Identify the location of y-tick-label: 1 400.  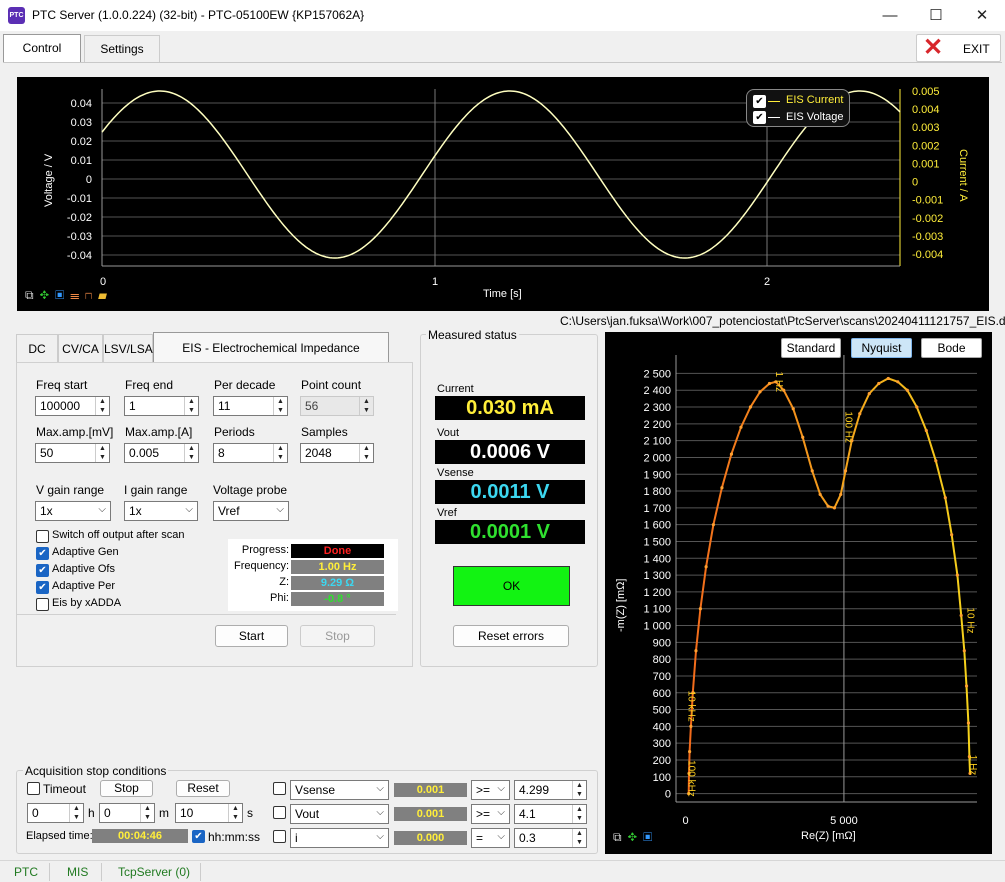
(657, 559).